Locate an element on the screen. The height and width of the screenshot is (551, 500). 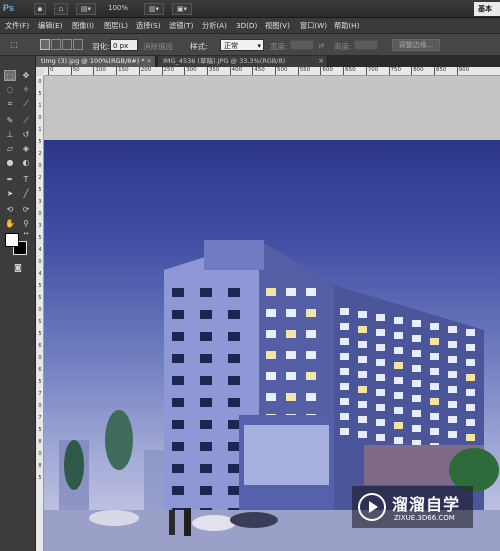
view-extras-dropdown: ▤▾ is located at coordinates (86, 9).